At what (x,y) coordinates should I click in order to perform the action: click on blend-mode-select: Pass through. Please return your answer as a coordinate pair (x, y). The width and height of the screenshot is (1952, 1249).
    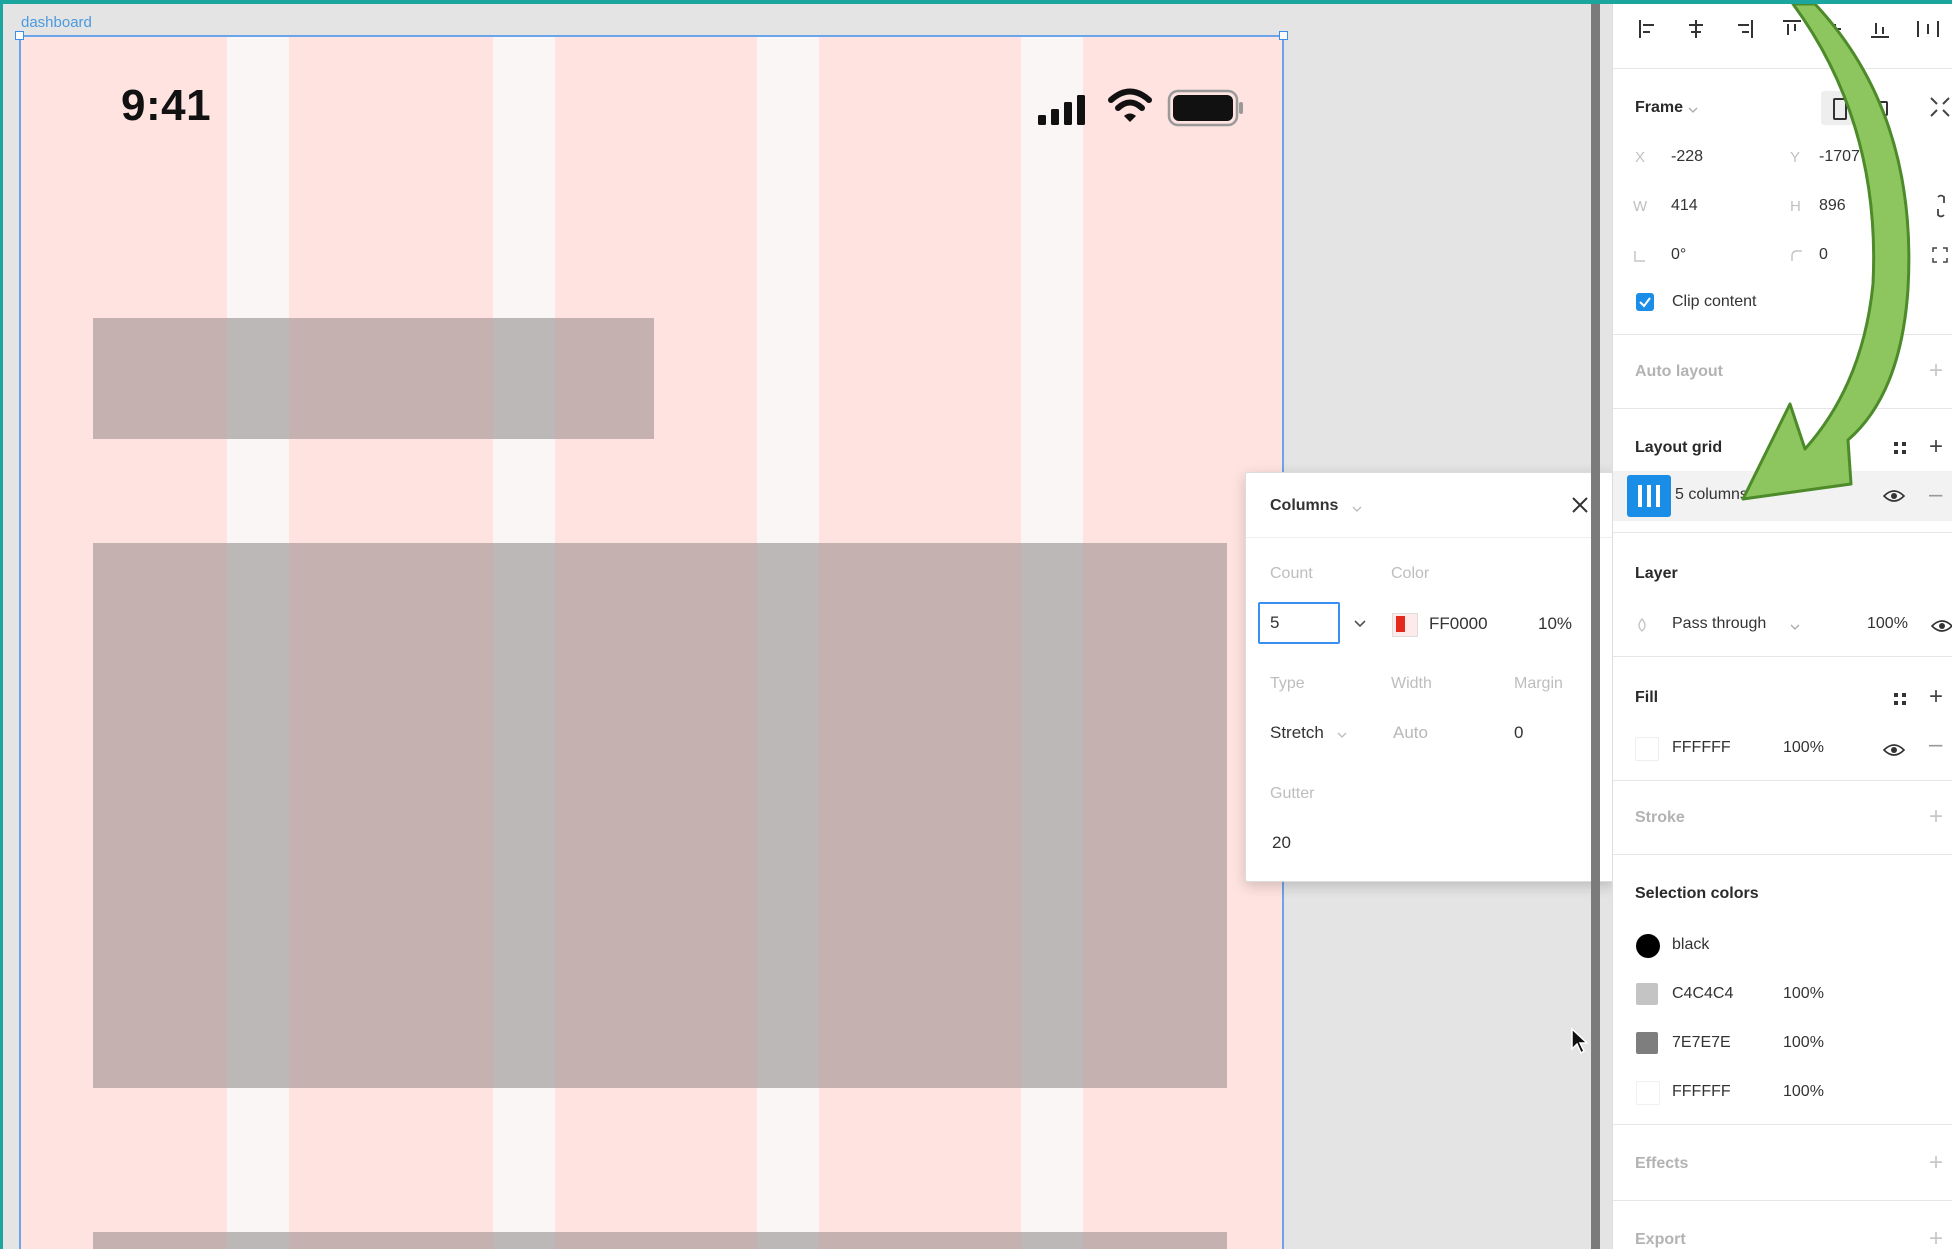
    Looking at the image, I should click on (1719, 624).